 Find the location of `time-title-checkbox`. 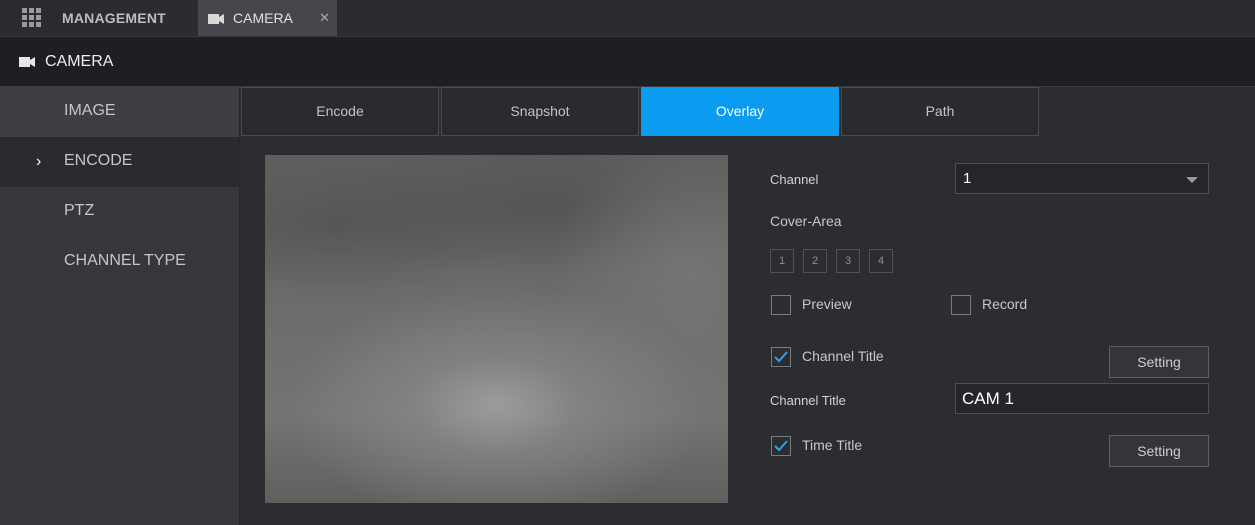

time-title-checkbox is located at coordinates (781, 446).